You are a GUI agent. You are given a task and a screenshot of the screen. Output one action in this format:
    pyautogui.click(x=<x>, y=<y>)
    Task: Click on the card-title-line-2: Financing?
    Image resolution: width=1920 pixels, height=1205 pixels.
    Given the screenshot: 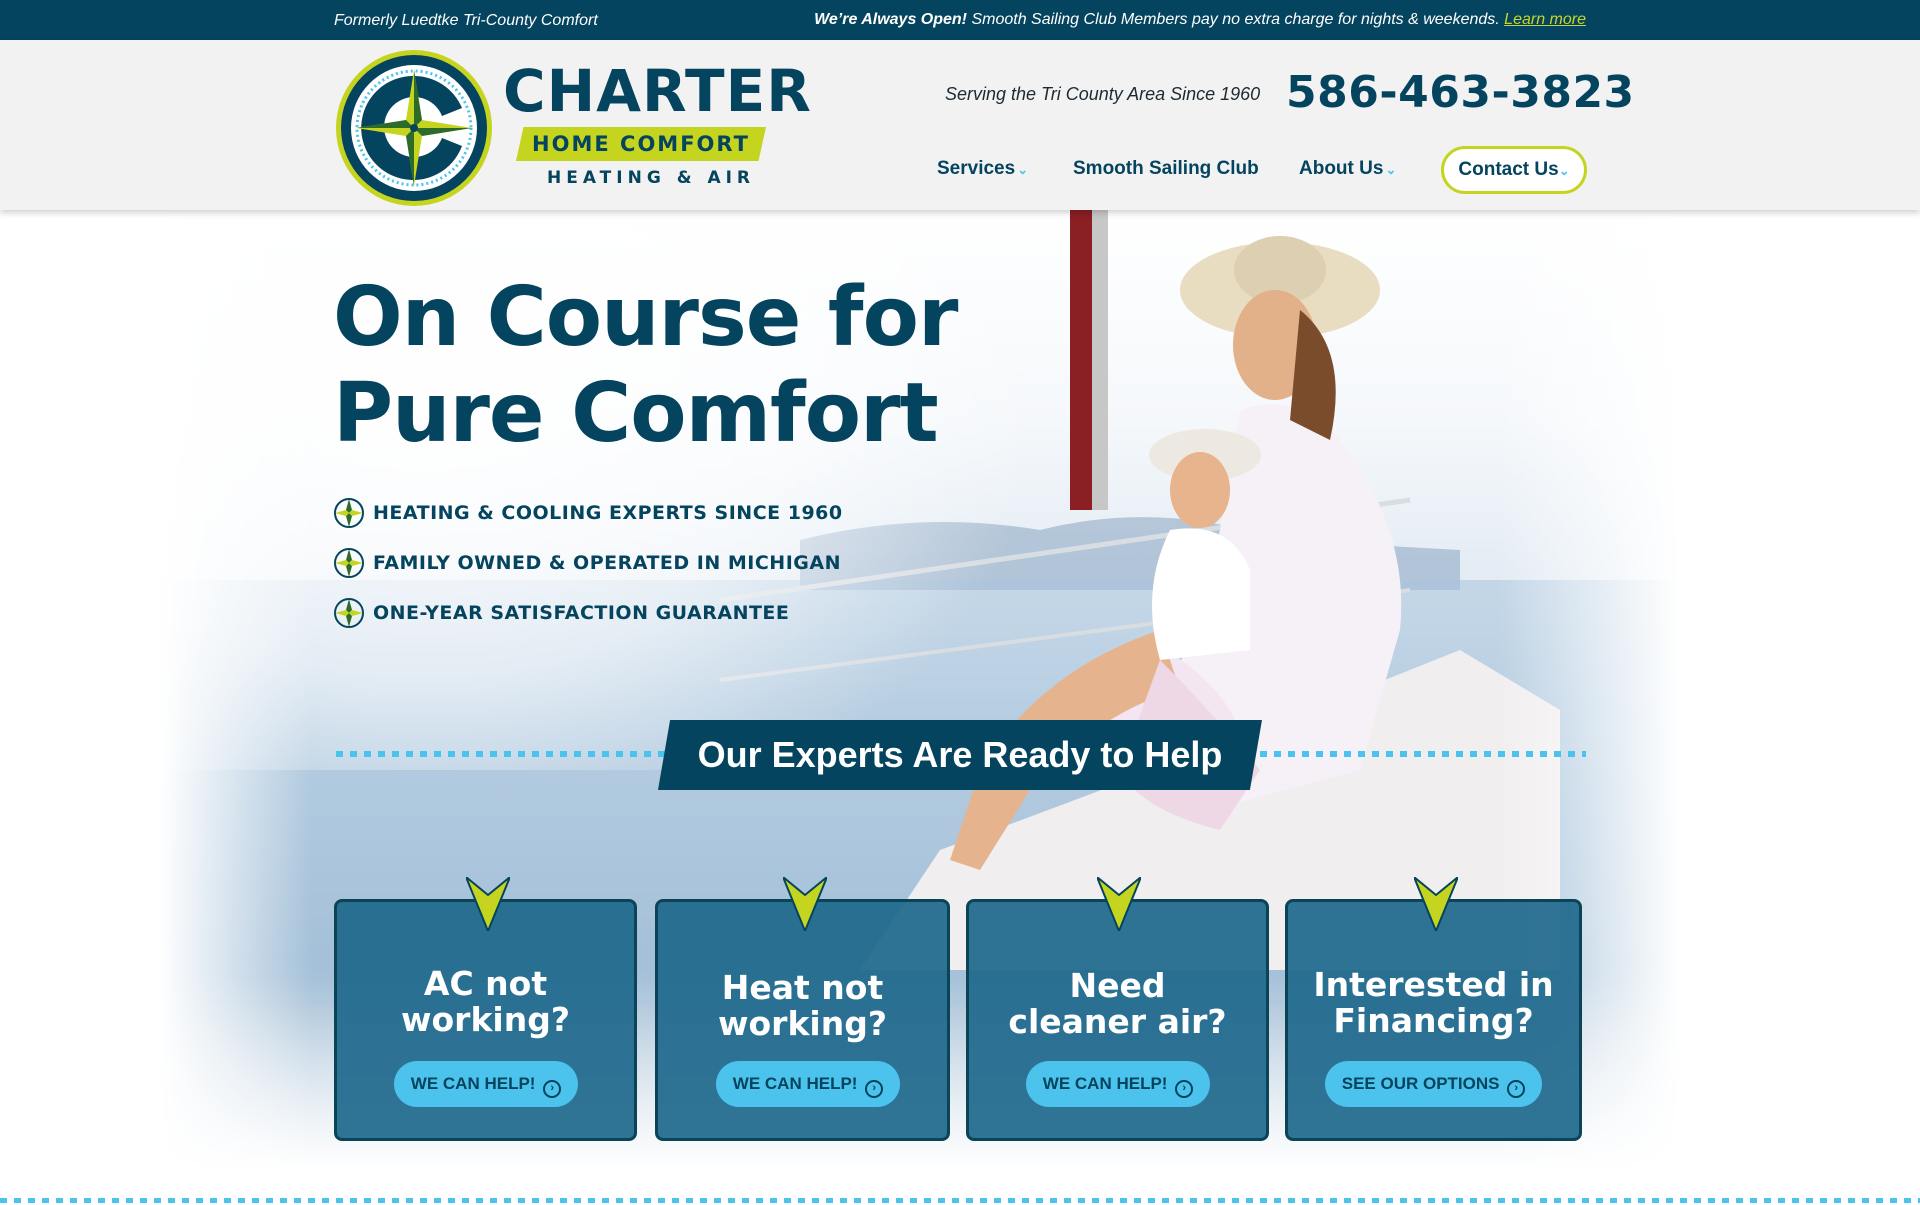 What is the action you would take?
    pyautogui.click(x=1433, y=1020)
    